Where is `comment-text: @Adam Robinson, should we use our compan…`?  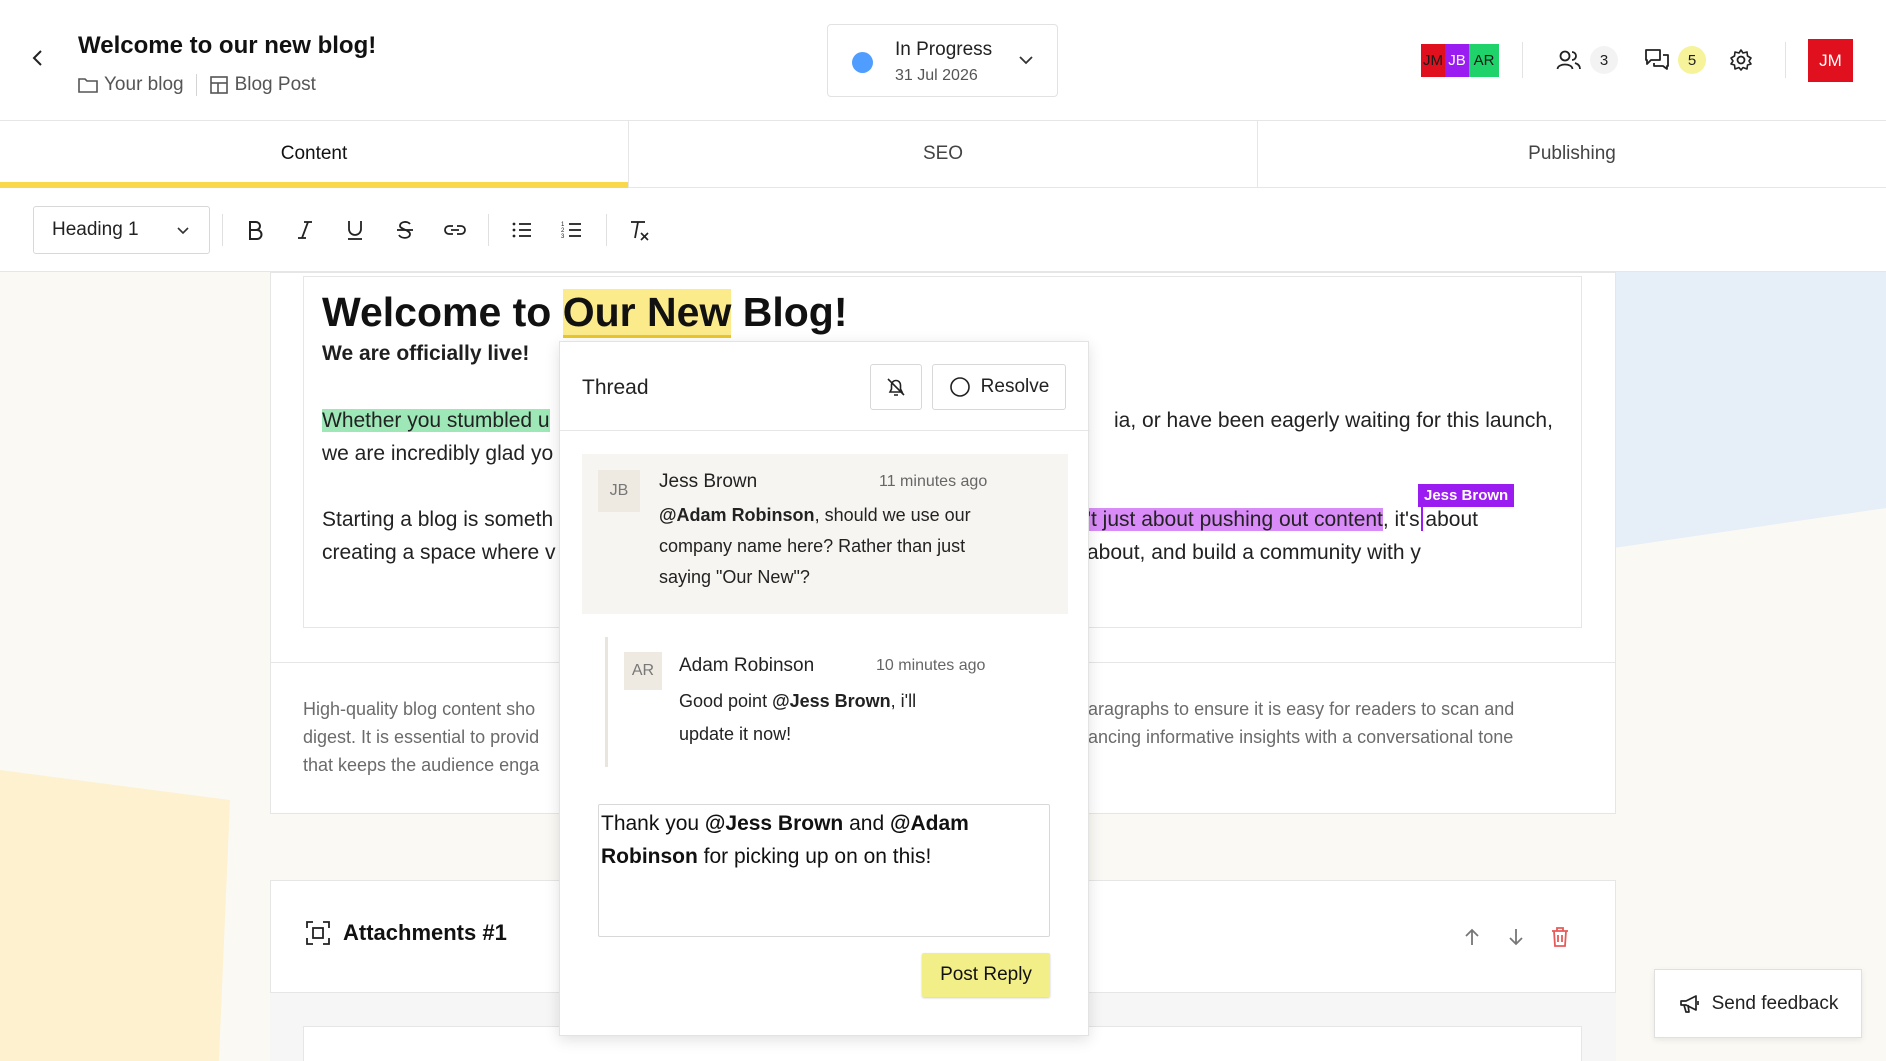 comment-text: @Adam Robinson, should we use our compan… is located at coordinates (815, 546).